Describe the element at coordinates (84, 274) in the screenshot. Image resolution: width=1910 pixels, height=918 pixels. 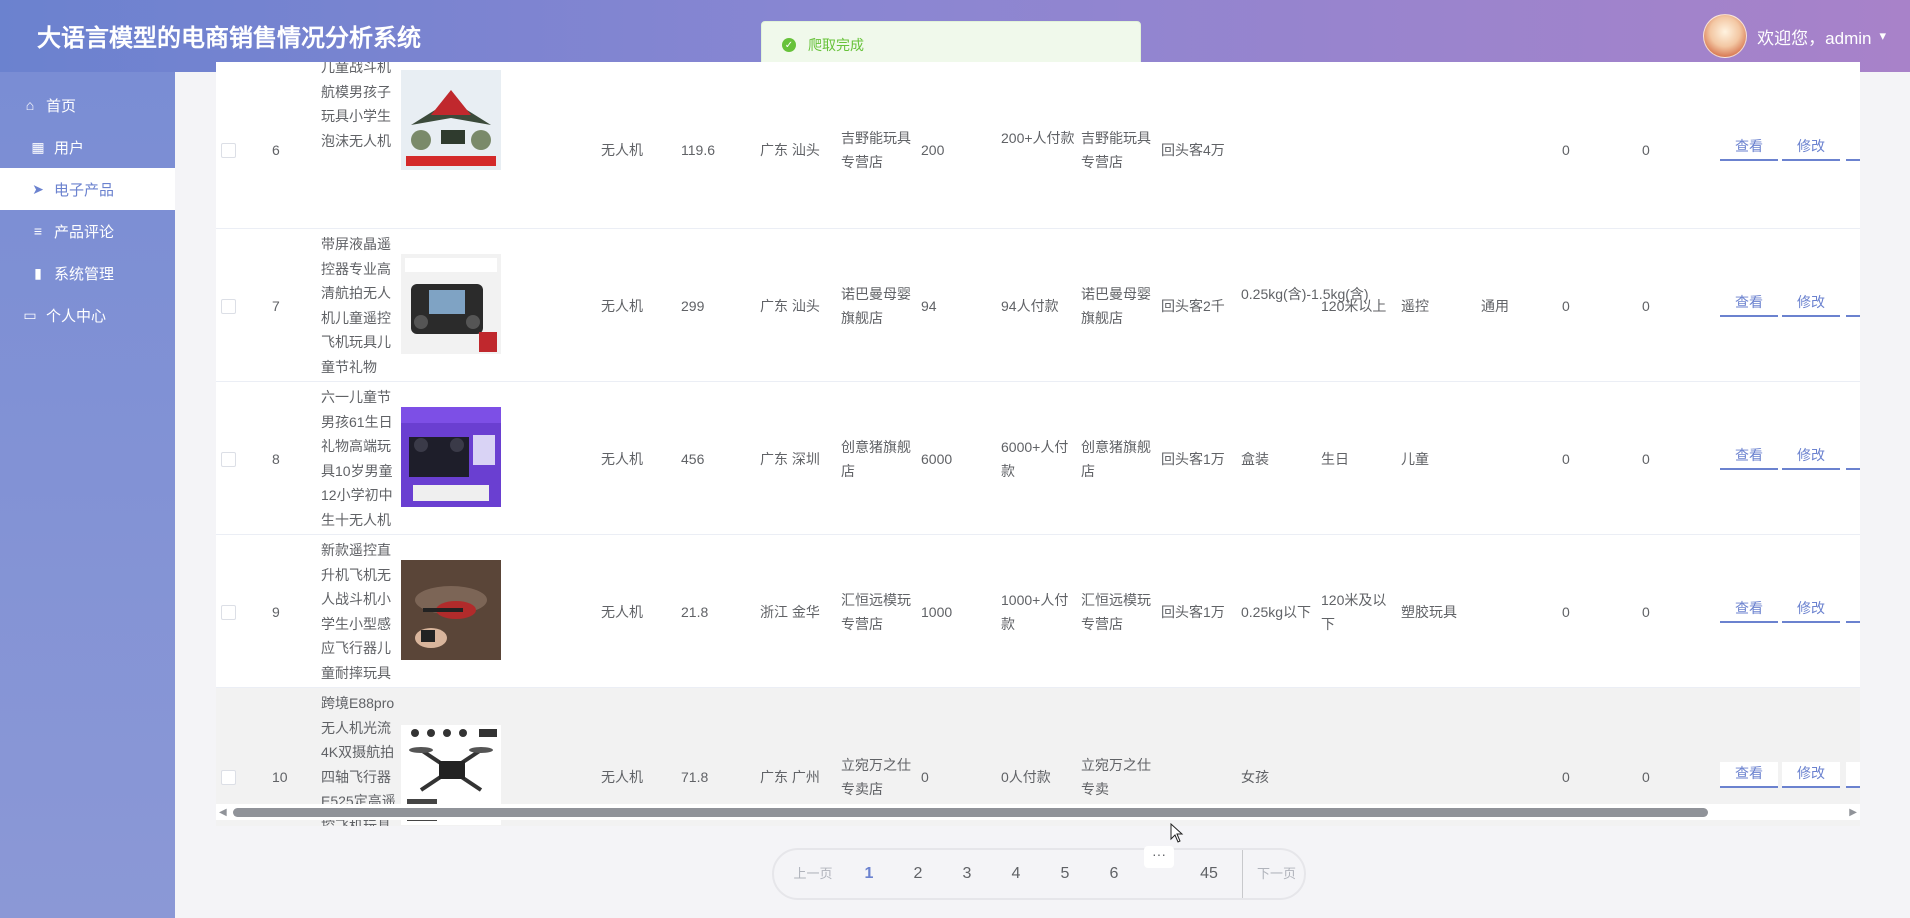
I see `sidebar-item-label: 系统管理` at that location.